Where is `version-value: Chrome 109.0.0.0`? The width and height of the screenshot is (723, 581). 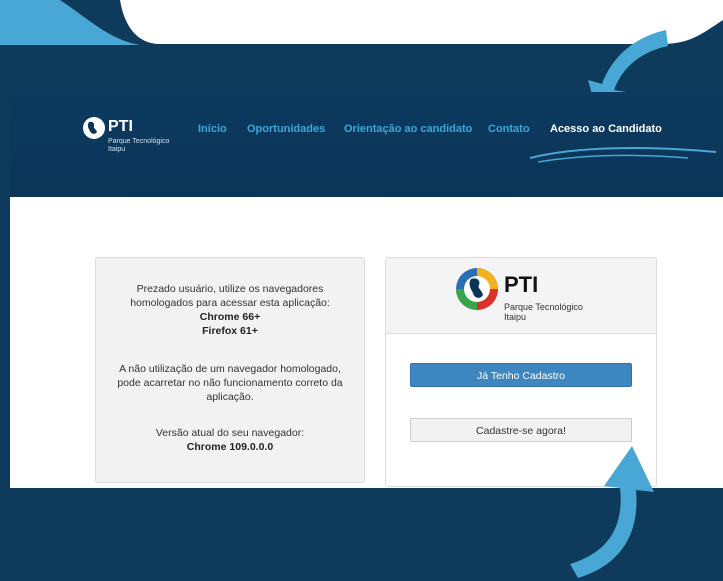 version-value: Chrome 109.0.0.0 is located at coordinates (230, 447).